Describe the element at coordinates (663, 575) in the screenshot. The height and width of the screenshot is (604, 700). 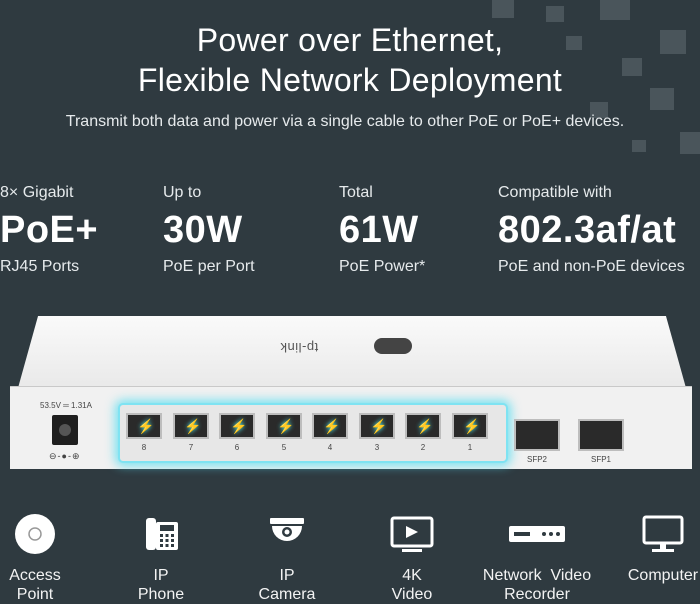
I see `device-label-line-1: Computer` at that location.